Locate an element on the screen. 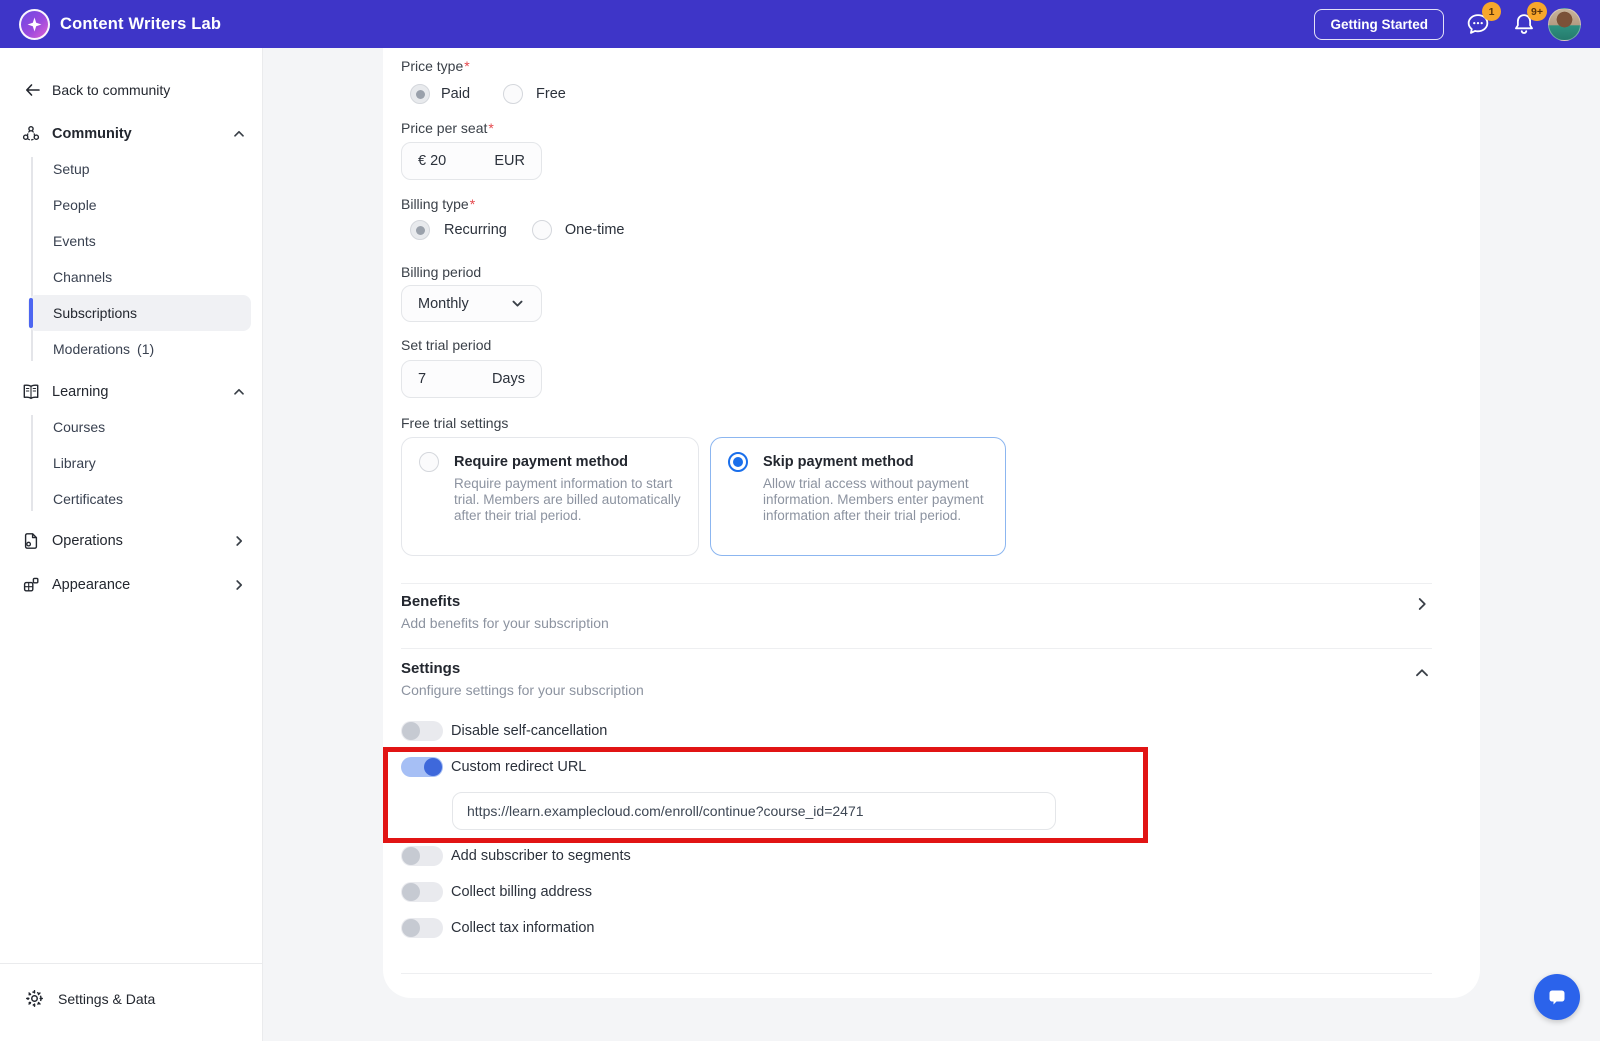  sidebar-learning-label: Learning is located at coordinates (80, 392).